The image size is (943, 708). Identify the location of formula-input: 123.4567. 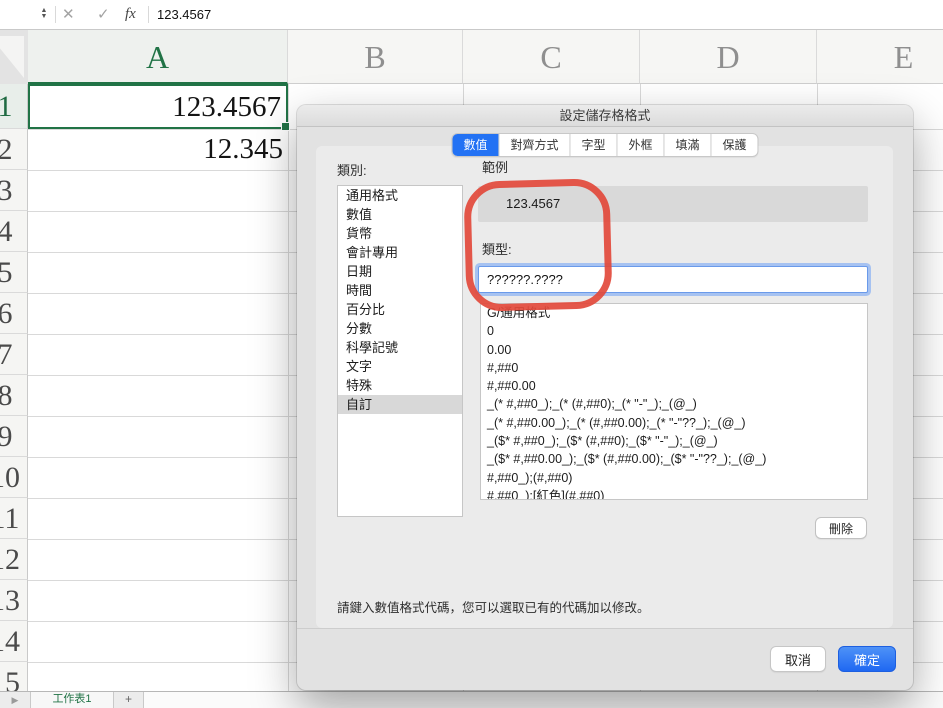
(184, 14).